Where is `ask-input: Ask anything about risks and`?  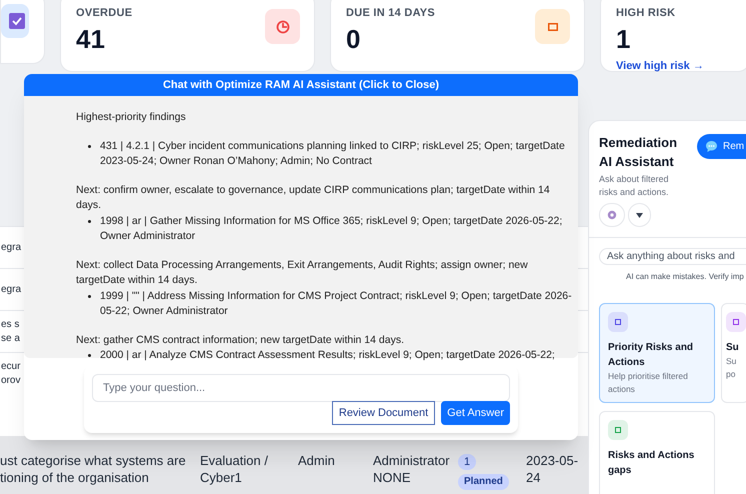
ask-input: Ask anything about risks and is located at coordinates (672, 256).